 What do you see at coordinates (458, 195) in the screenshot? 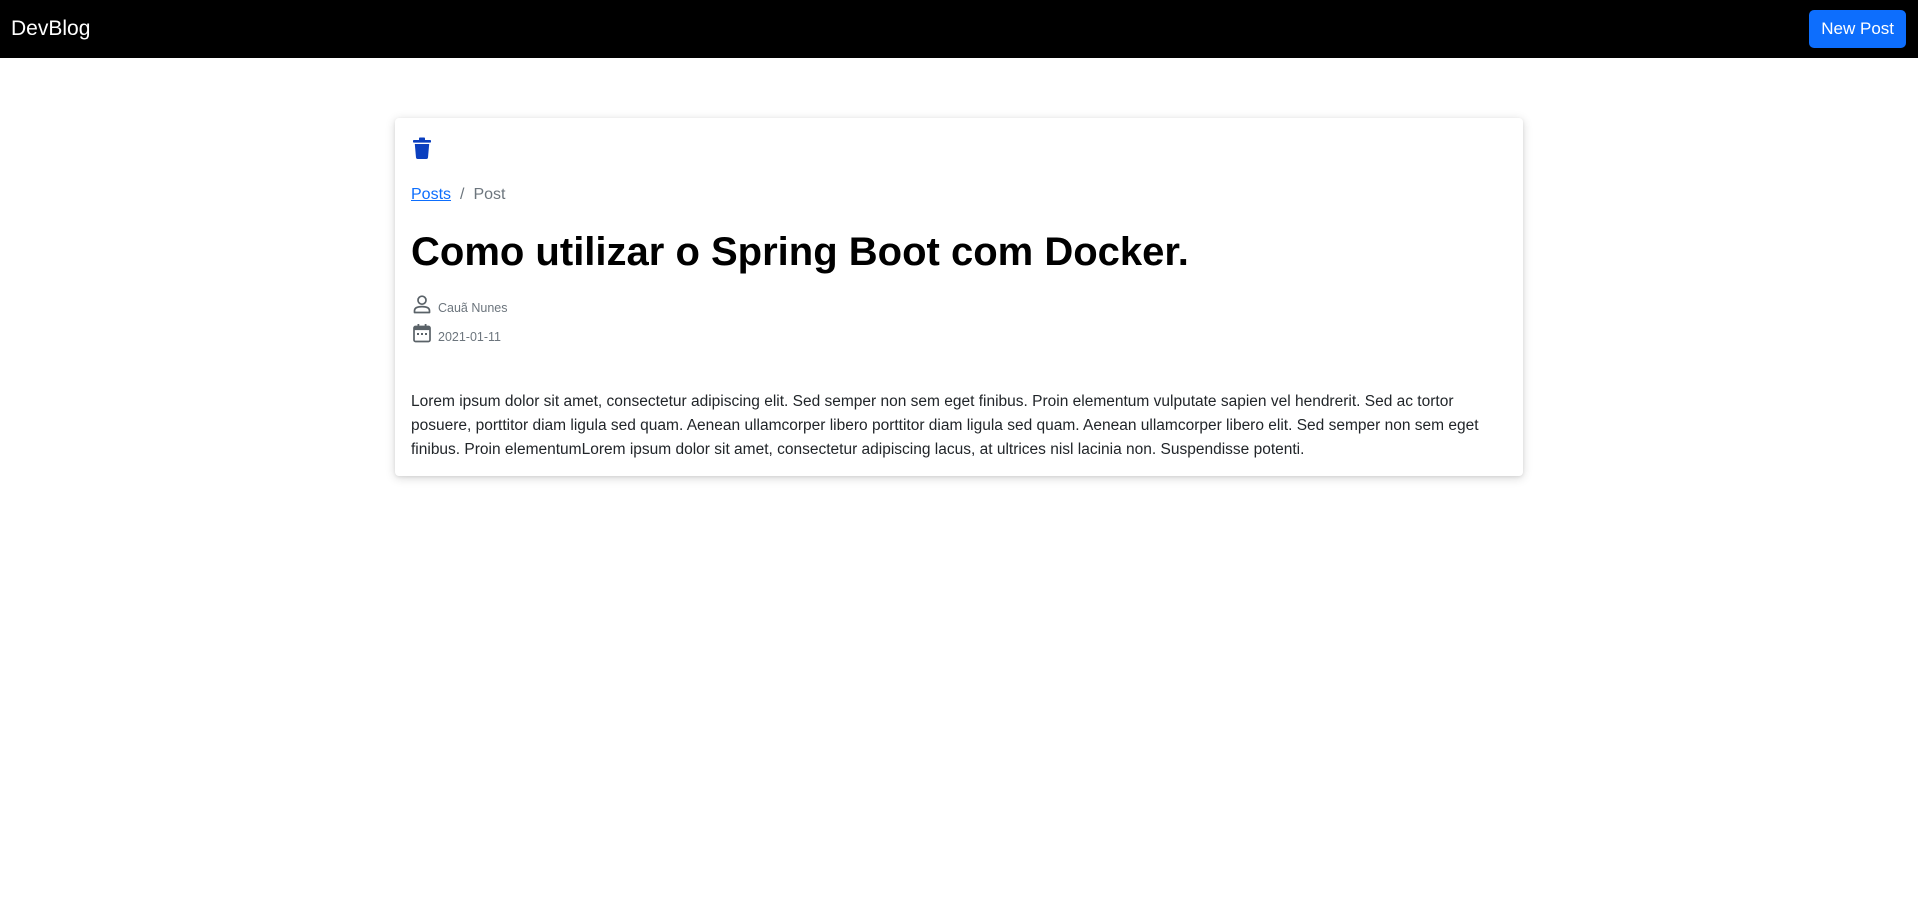
I see `breadcrumb: Posts / Post` at bounding box center [458, 195].